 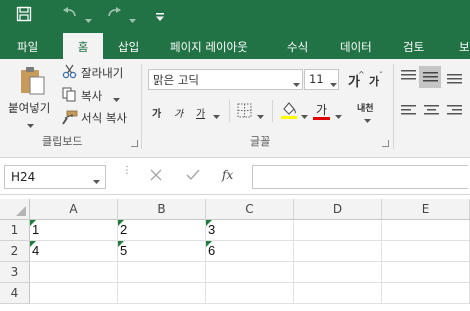 What do you see at coordinates (250, 209) in the screenshot?
I see `column-header-c: C` at bounding box center [250, 209].